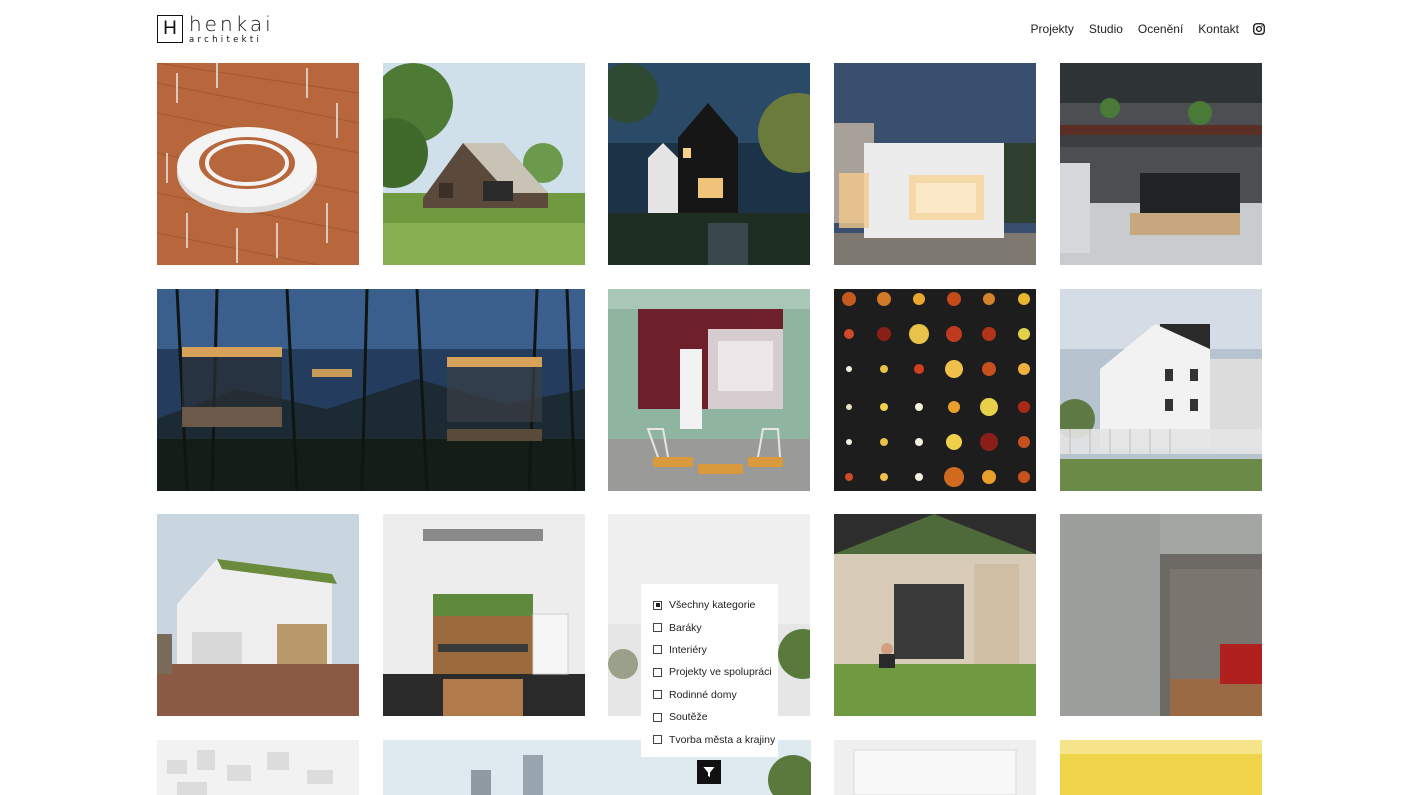 The height and width of the screenshot is (795, 1419). I want to click on project-yellow, so click(1161, 767).